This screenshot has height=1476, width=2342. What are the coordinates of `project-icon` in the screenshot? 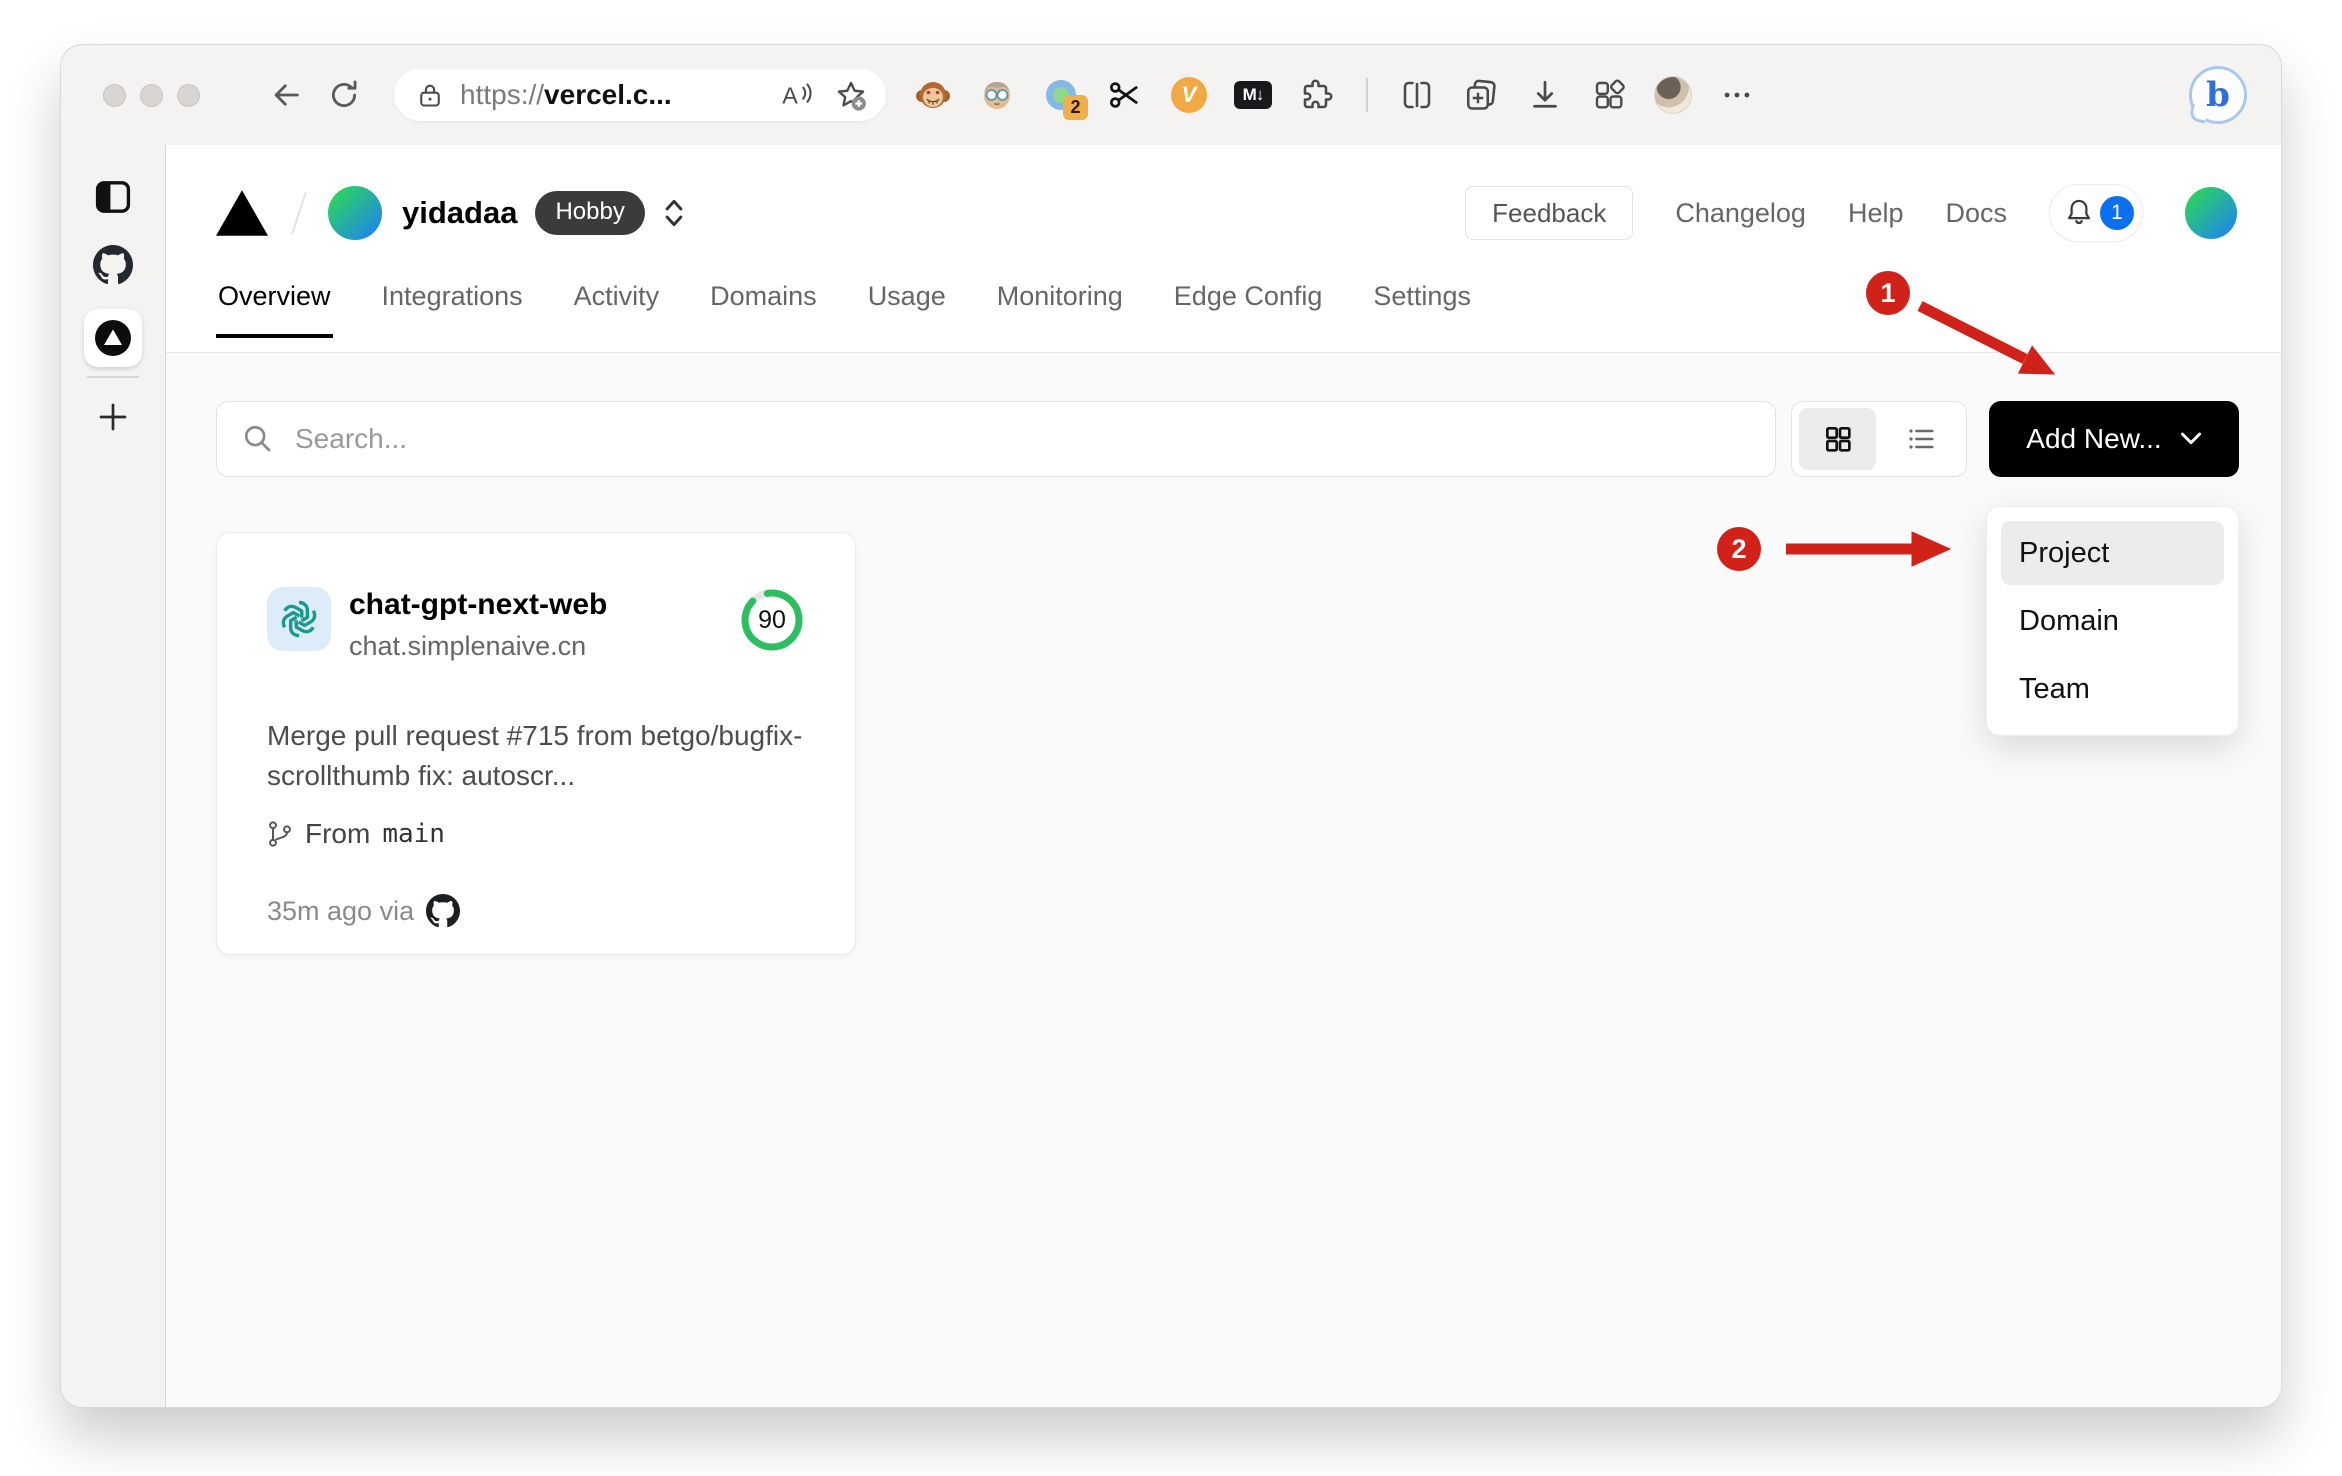 It's located at (299, 619).